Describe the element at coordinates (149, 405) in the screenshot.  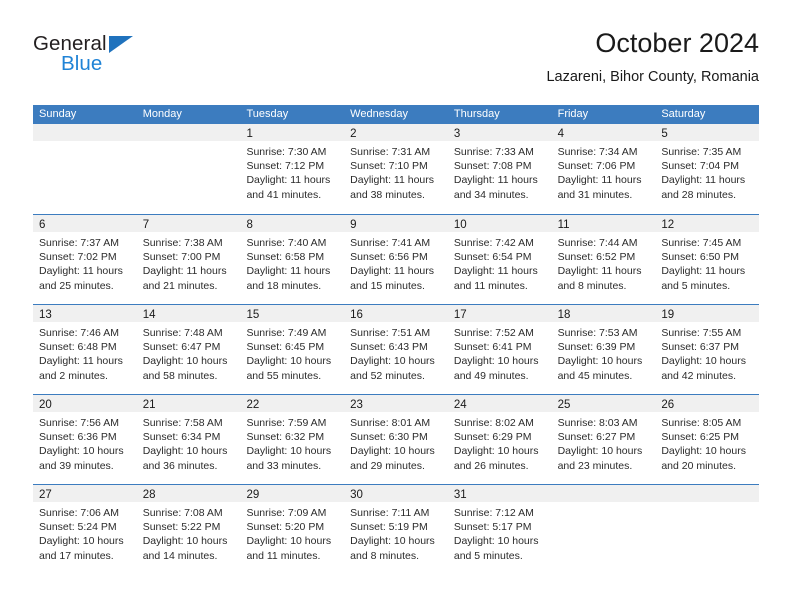
I see `day-number: 21` at that location.